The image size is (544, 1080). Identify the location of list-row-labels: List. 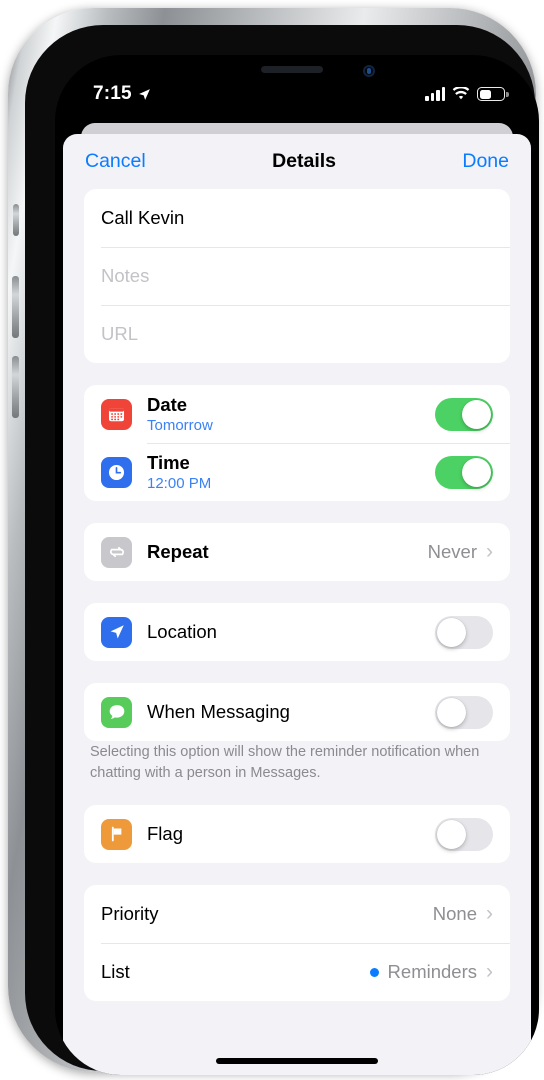
(235, 972).